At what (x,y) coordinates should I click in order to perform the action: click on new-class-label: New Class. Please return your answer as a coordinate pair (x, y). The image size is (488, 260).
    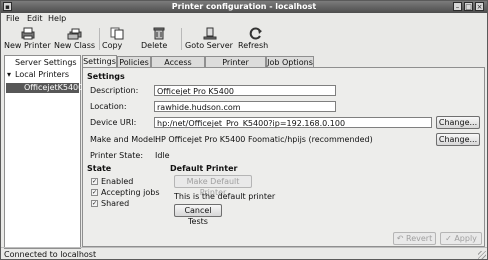
    Looking at the image, I should click on (75, 45).